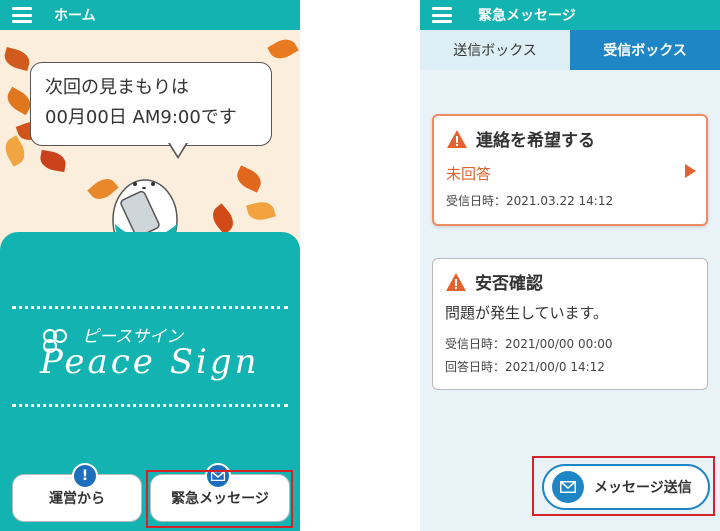 This screenshot has height=531, width=720. What do you see at coordinates (529, 344) in the screenshot?
I see `received-datetime: 受信日時：2021/00/00 00:00` at bounding box center [529, 344].